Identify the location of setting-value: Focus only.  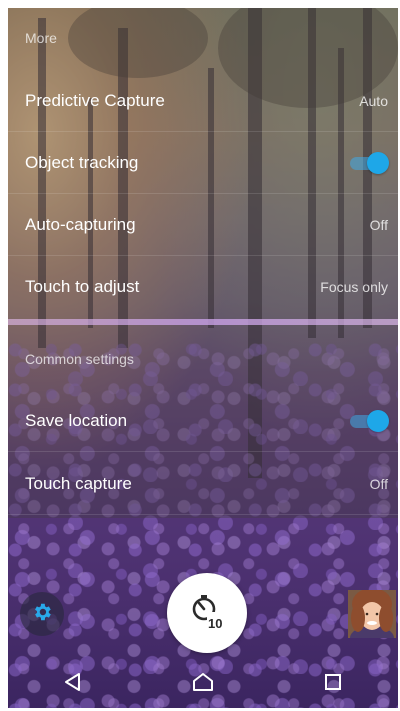
(354, 287).